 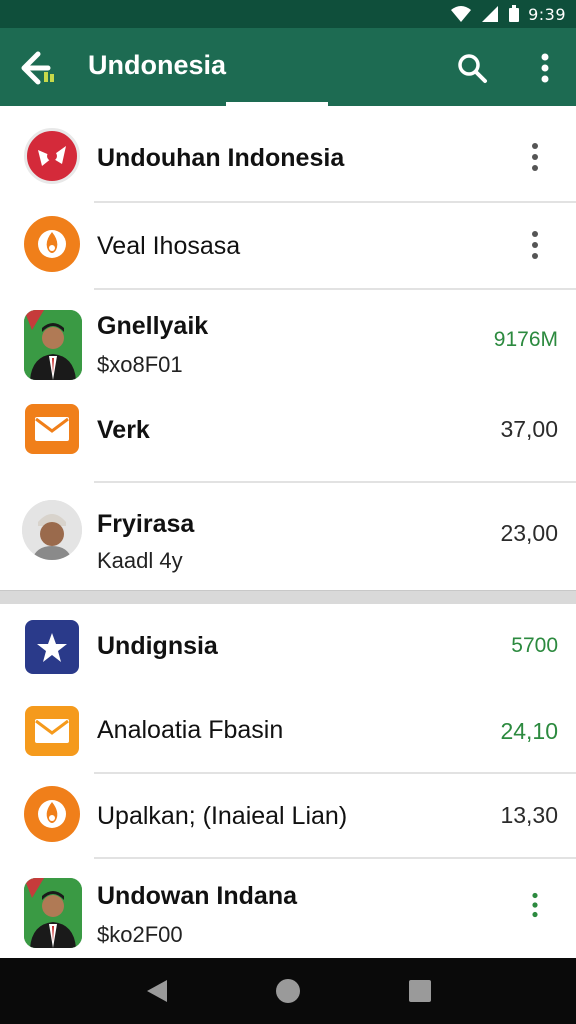 What do you see at coordinates (472, 68) in the screenshot?
I see `search-icon` at bounding box center [472, 68].